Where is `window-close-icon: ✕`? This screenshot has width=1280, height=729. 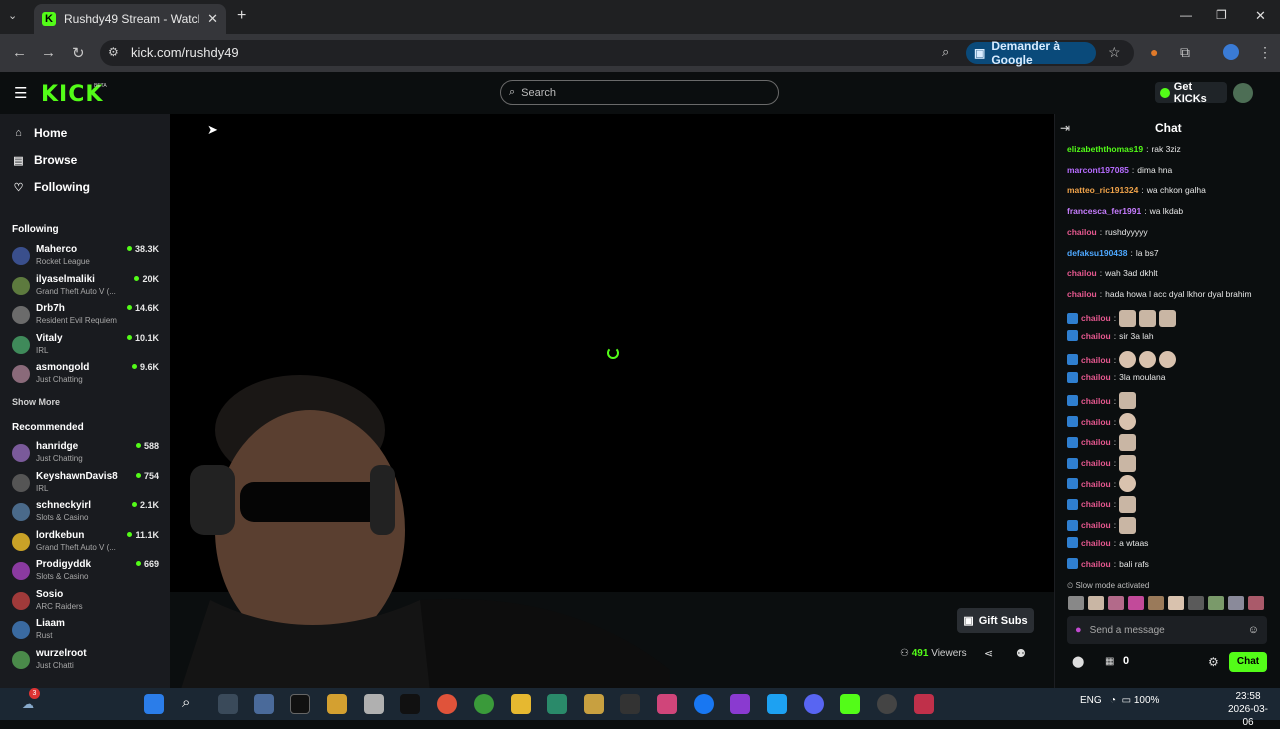 window-close-icon: ✕ is located at coordinates (1260, 16).